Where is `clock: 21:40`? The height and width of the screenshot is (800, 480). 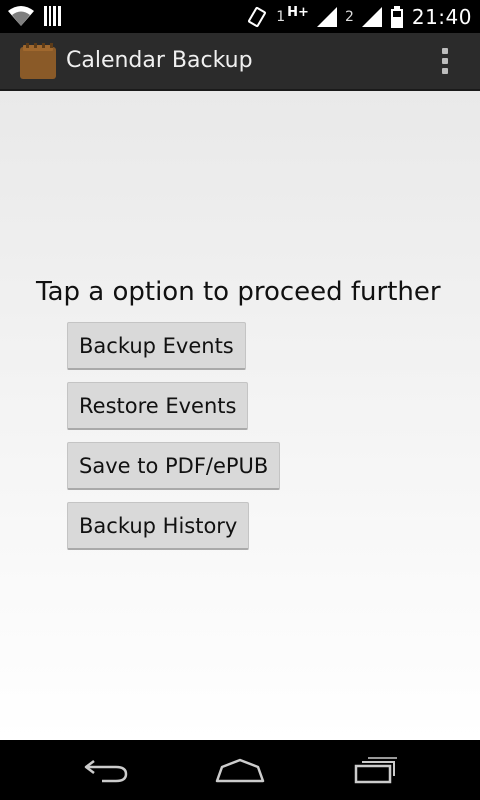
clock: 21:40 is located at coordinates (441, 16).